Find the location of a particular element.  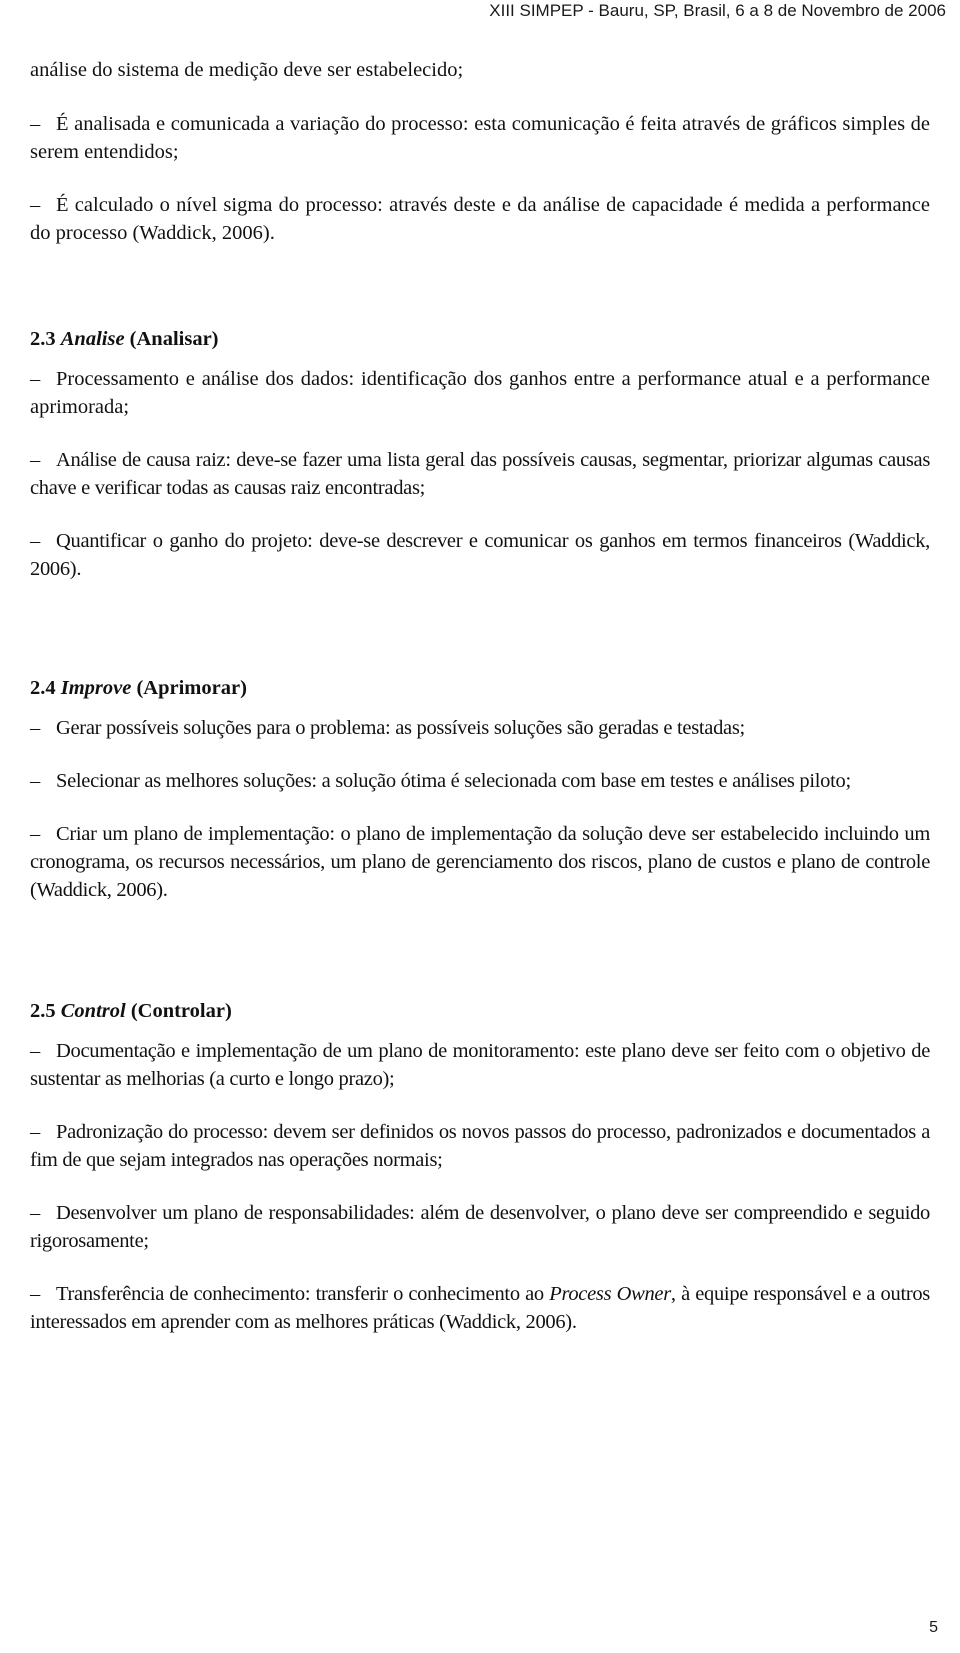

section-heading-control: 2.5 Control (Controlar) is located at coordinates (480, 1011).